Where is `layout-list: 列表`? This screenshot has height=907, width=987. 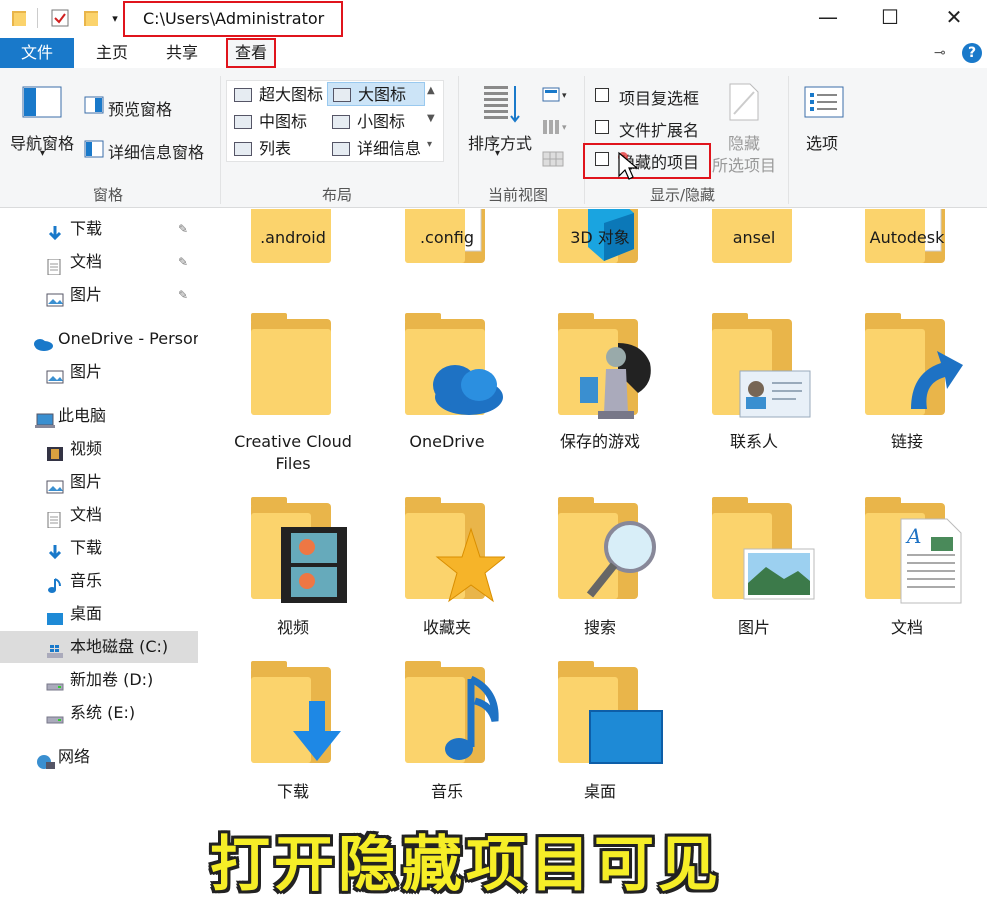
layout-list: 列表 is located at coordinates (279, 149).